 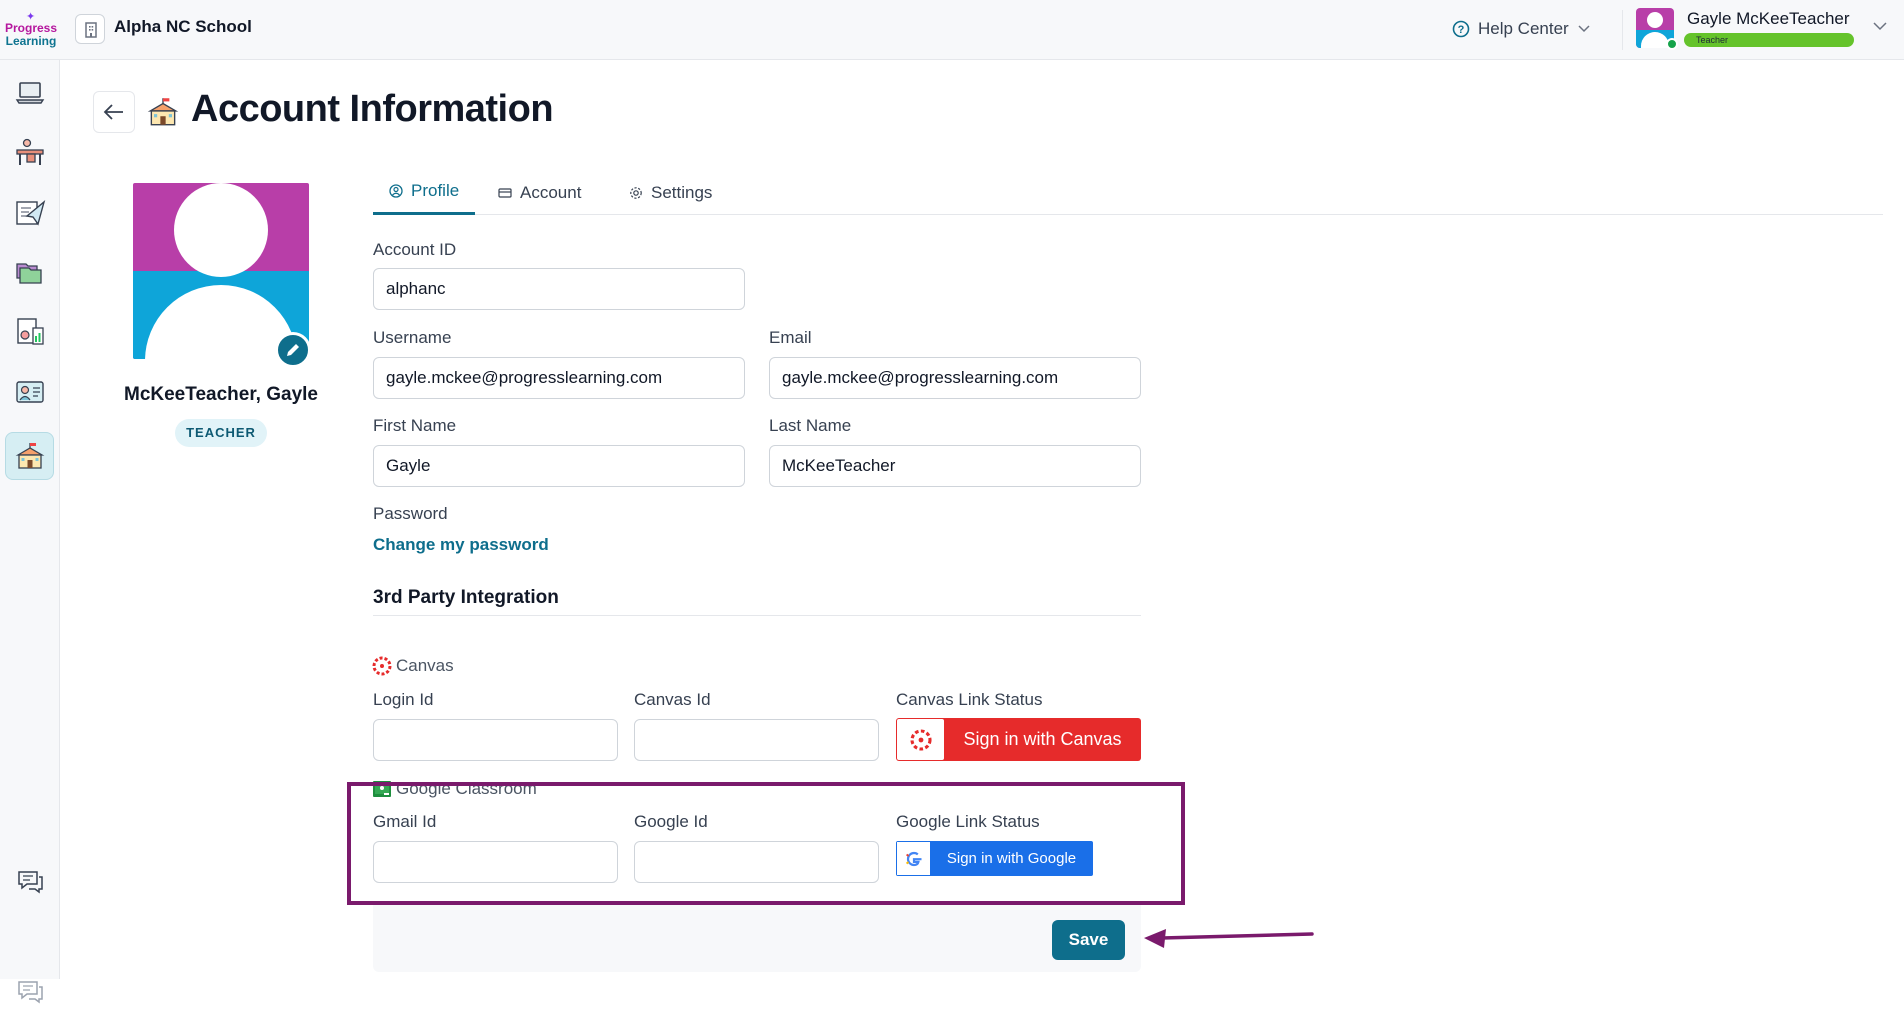 I want to click on logo-text-line2: Learning, so click(x=31, y=41).